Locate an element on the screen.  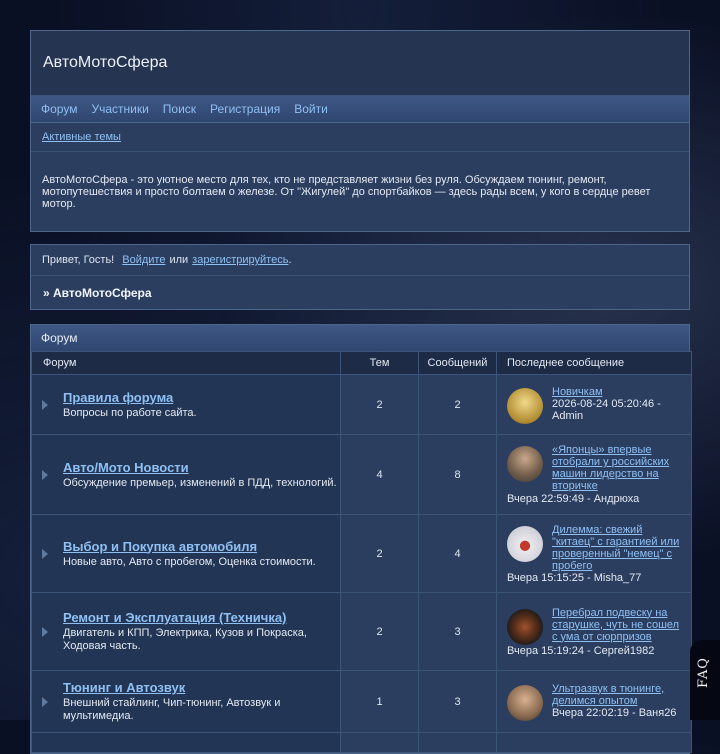
greeting-text: Привет, Гость! is located at coordinates (78, 260).